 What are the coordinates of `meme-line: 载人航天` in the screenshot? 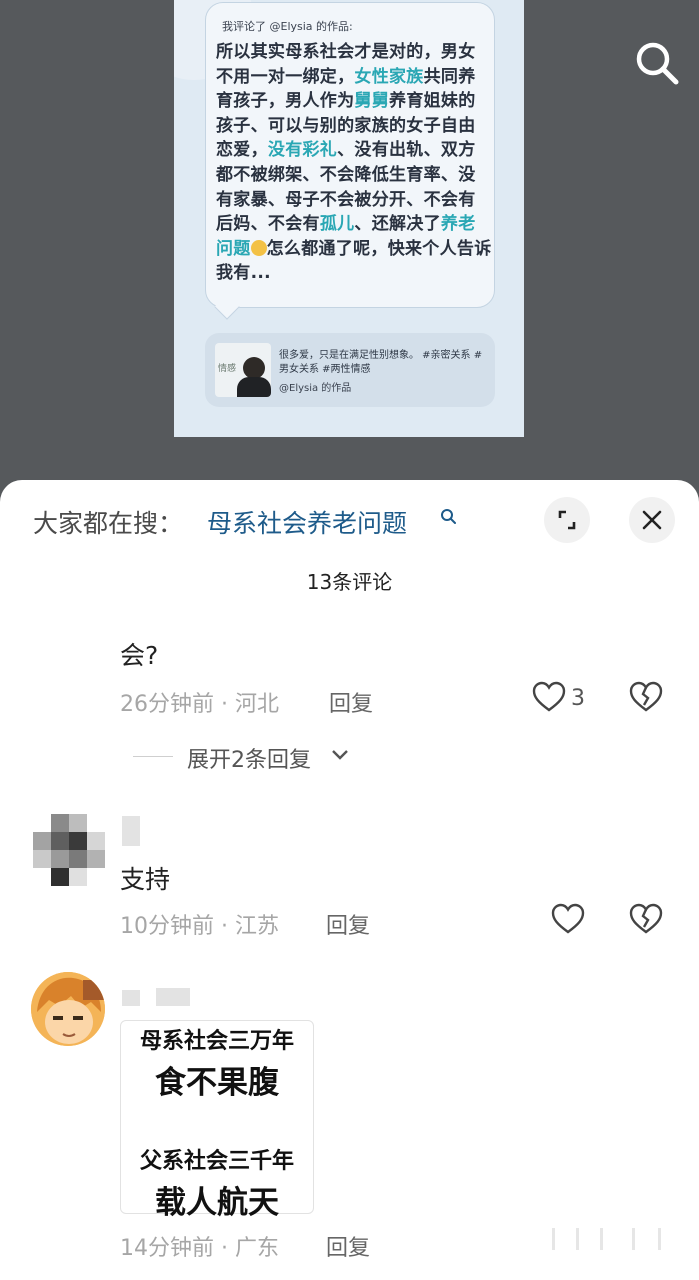 It's located at (217, 1203).